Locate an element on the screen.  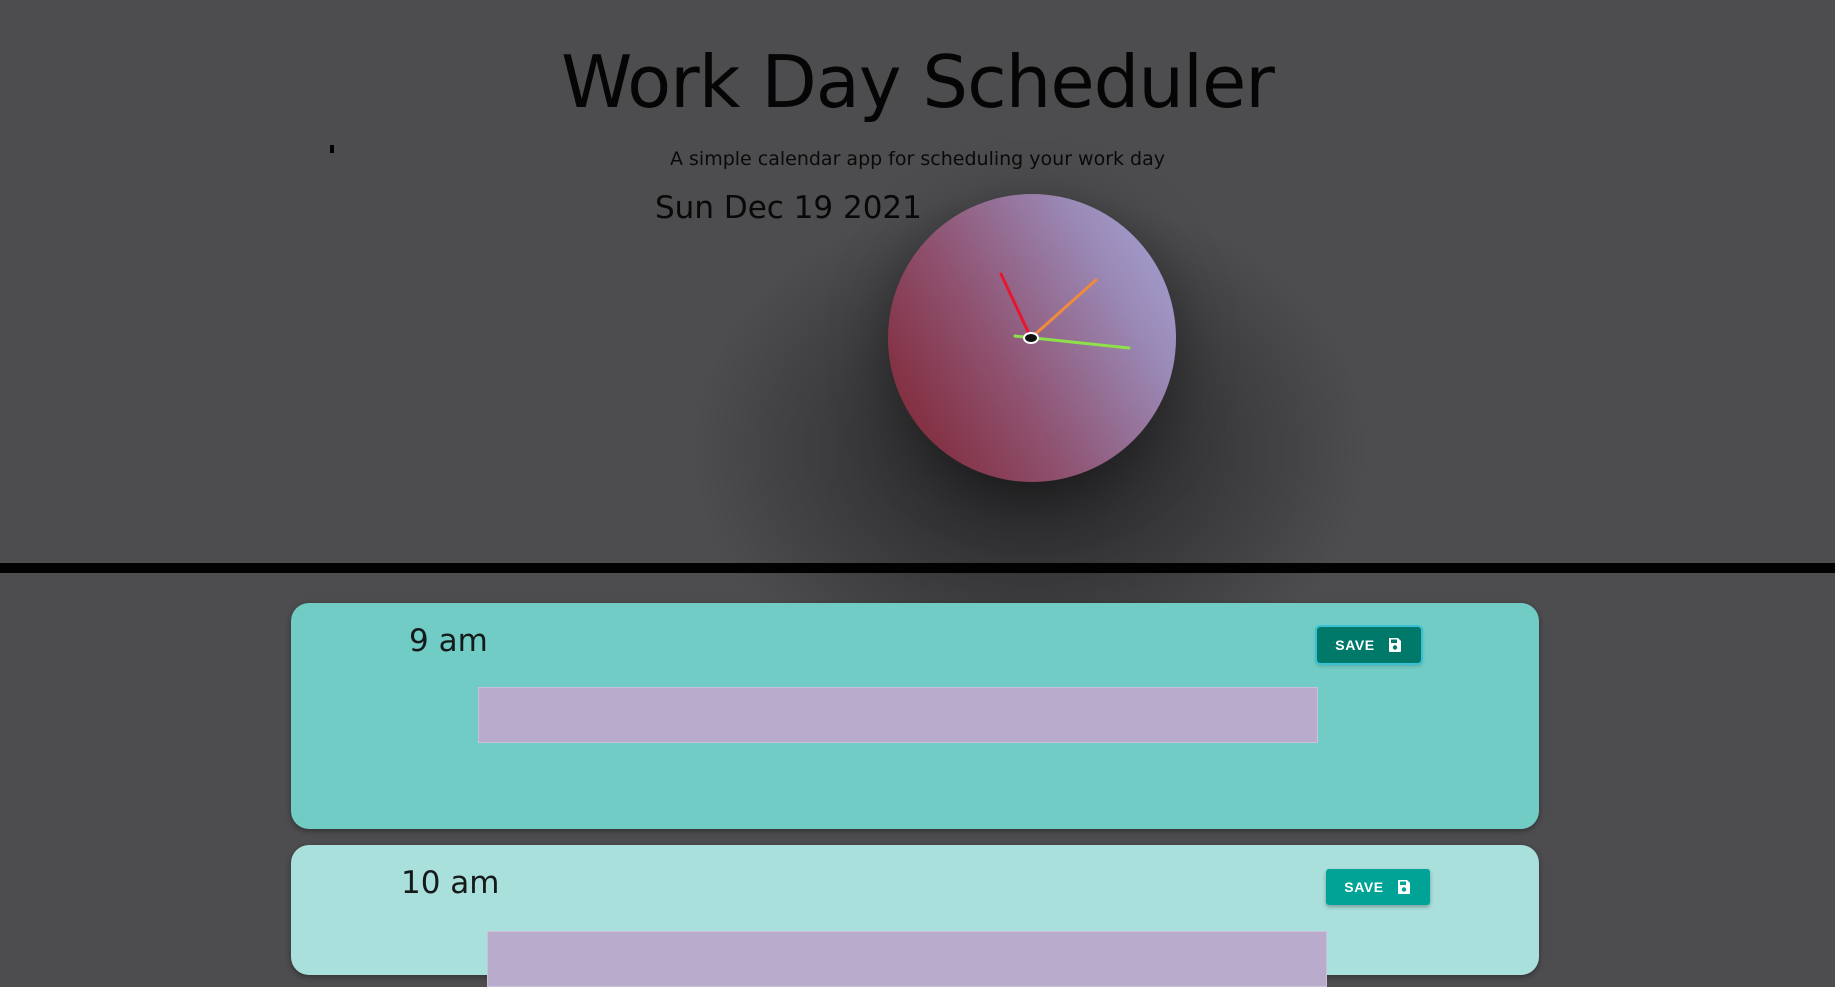
time-block-10am: 10 am SAVE is located at coordinates (915, 916).